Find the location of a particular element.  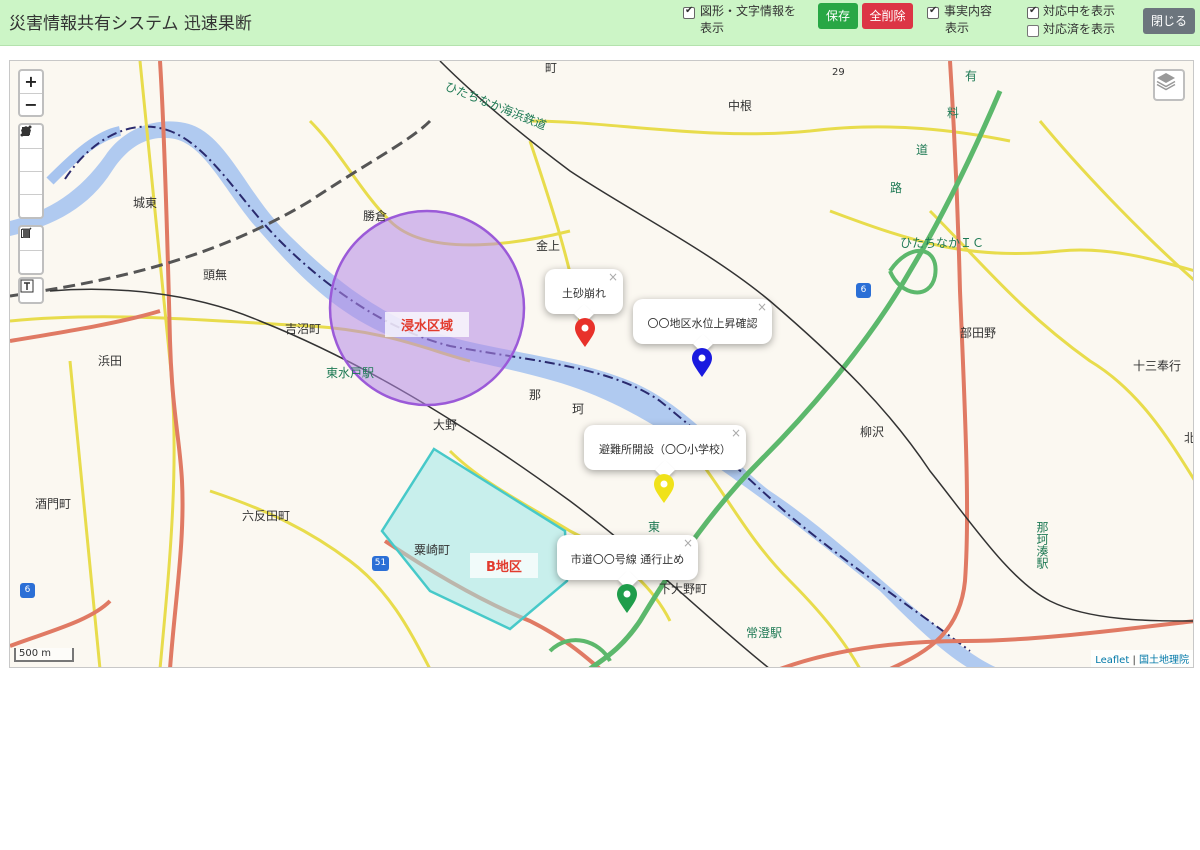

place-label: 吉沼町 is located at coordinates (303, 329).